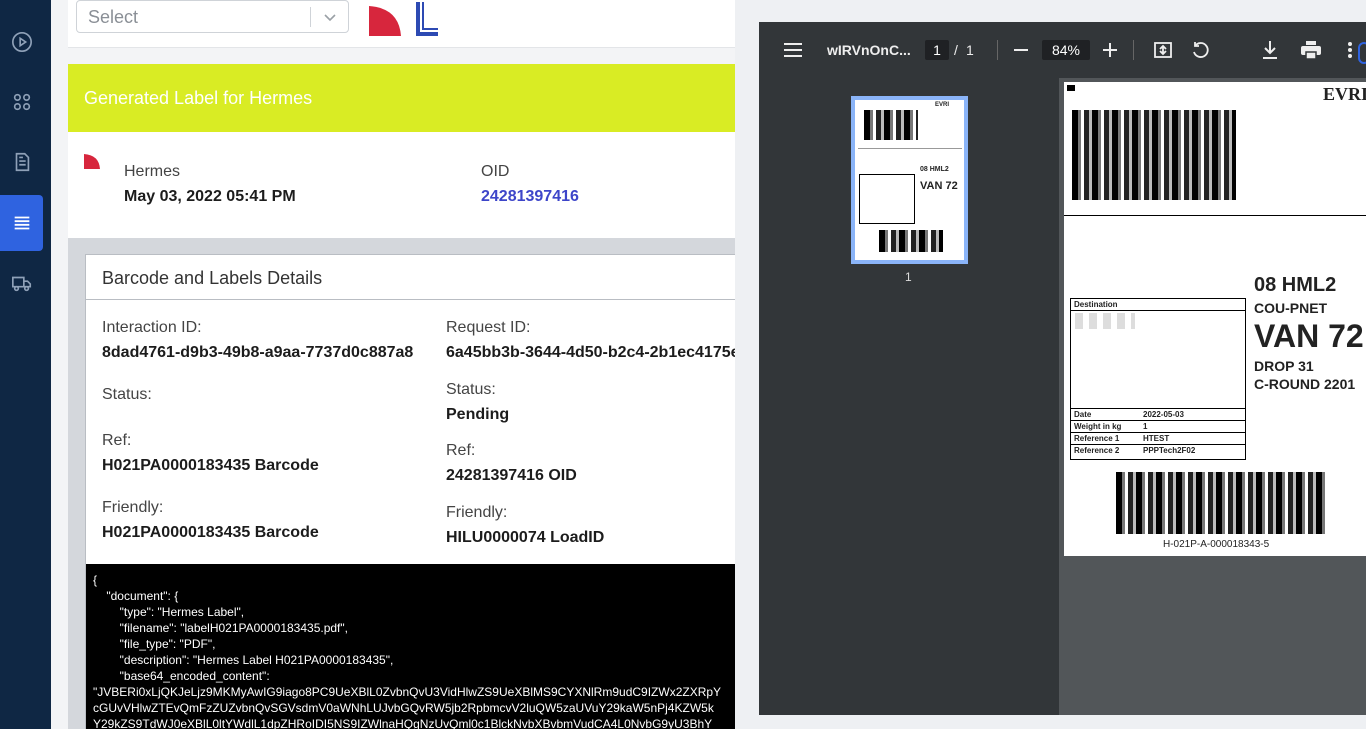 The height and width of the screenshot is (729, 1366). I want to click on ref-label-left: Ref:, so click(117, 440).